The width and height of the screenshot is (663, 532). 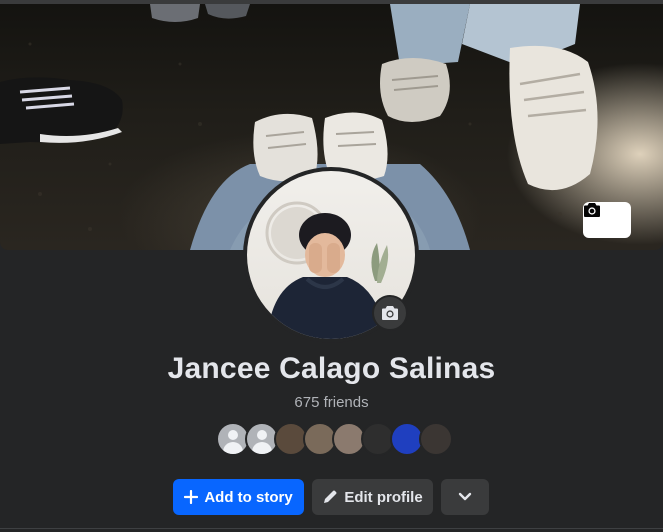 What do you see at coordinates (191, 497) in the screenshot?
I see `plus-icon` at bounding box center [191, 497].